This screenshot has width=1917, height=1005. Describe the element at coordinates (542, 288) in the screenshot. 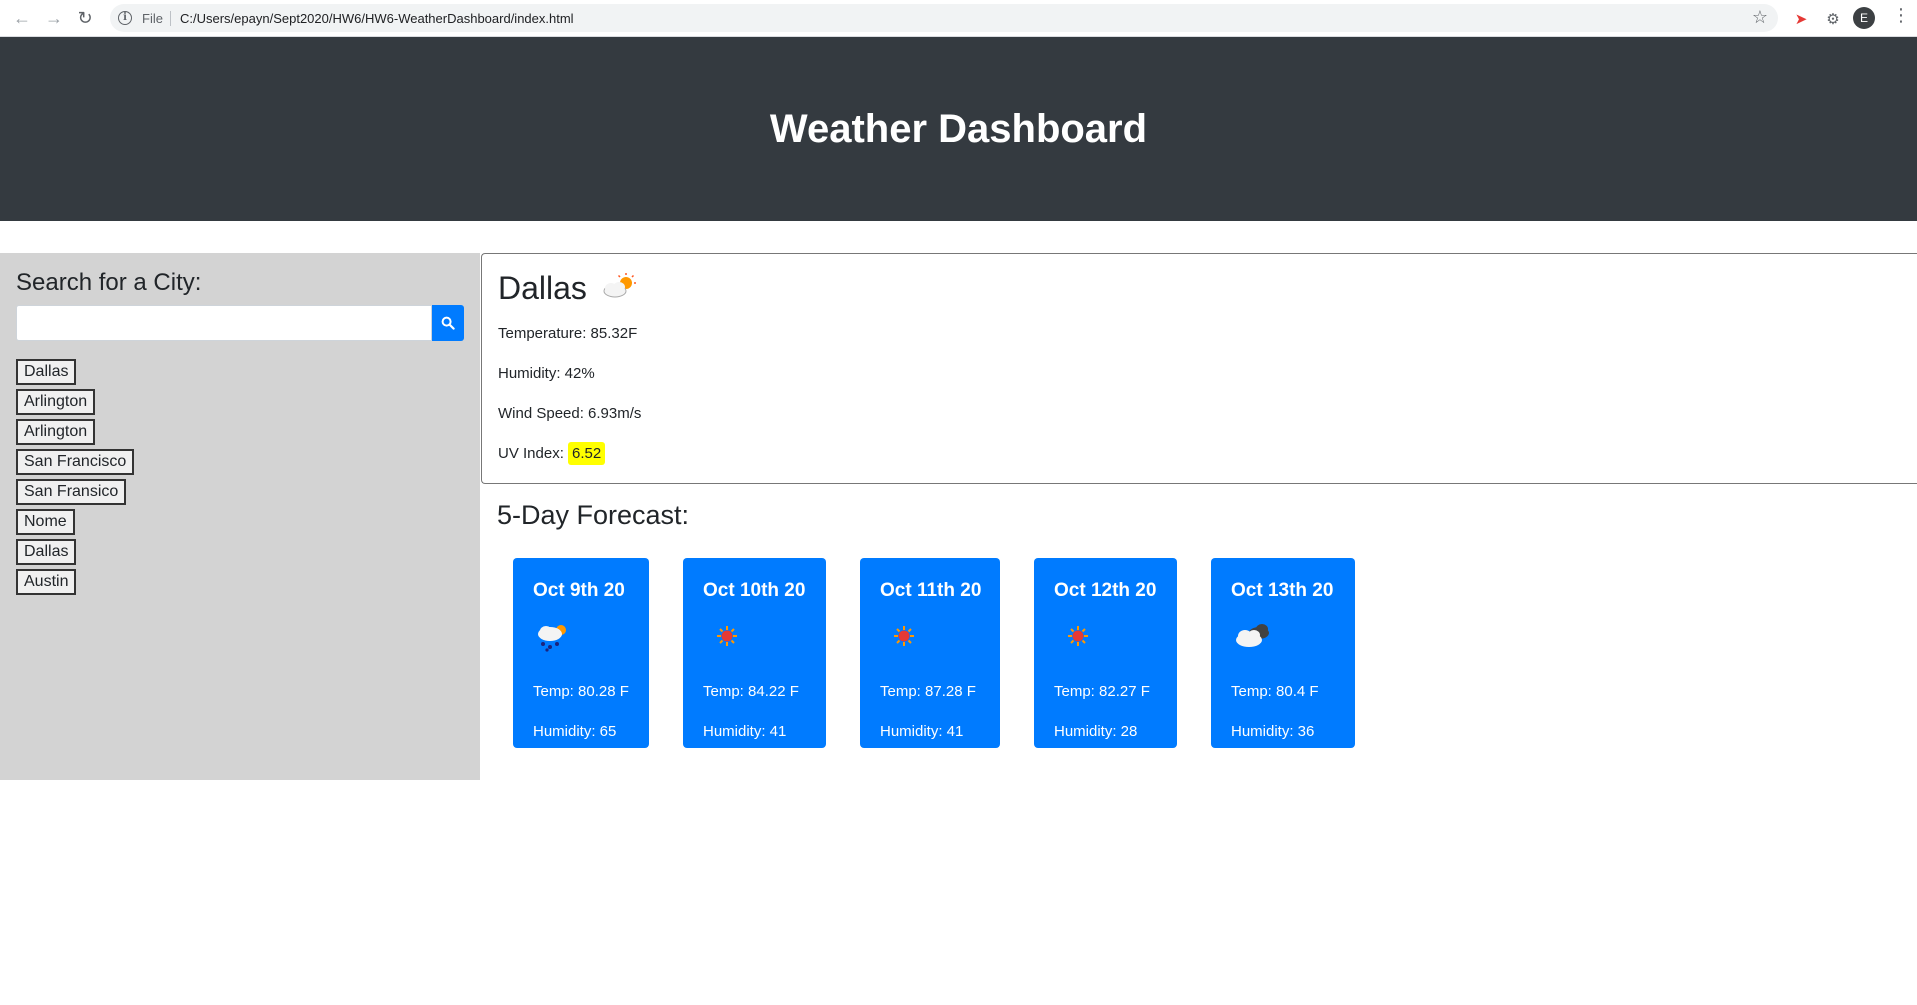

I see `city-name: Dallas` at that location.